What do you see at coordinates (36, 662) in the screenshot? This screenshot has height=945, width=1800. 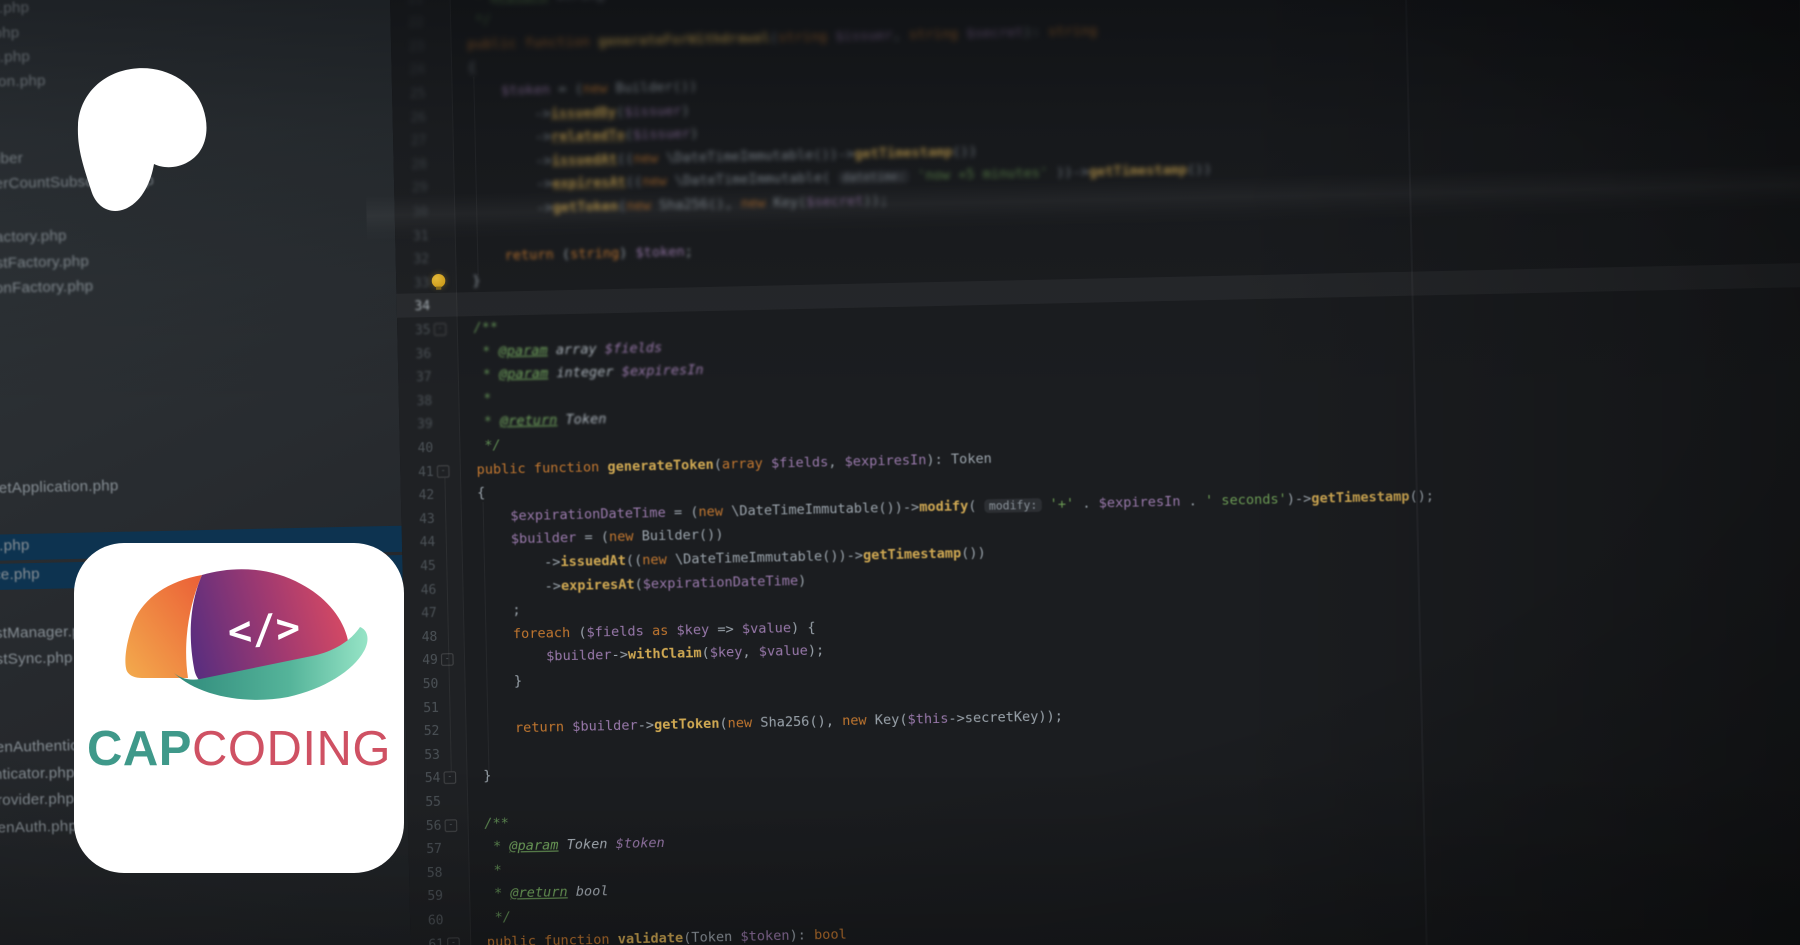 I see `sidebar-item-questsync-php: questSync.php` at bounding box center [36, 662].